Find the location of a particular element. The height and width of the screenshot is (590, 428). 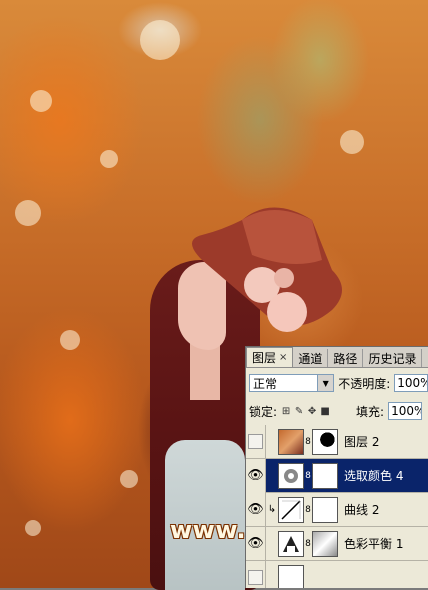

tab-layers: 图层 × is located at coordinates (270, 357).